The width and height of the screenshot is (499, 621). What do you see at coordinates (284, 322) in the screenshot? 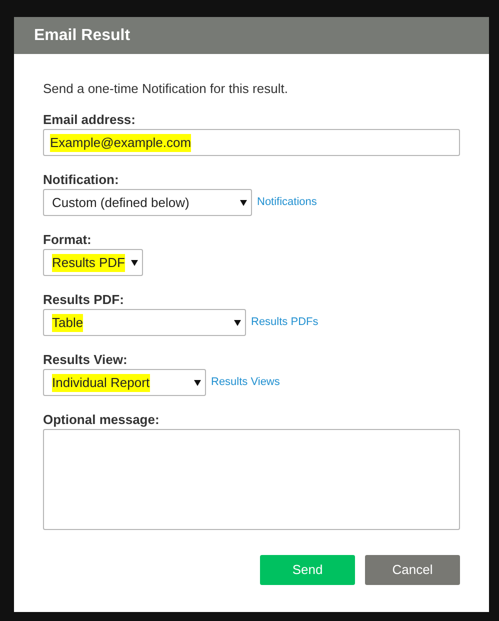
I see `settings-link: Results PDFs` at bounding box center [284, 322].